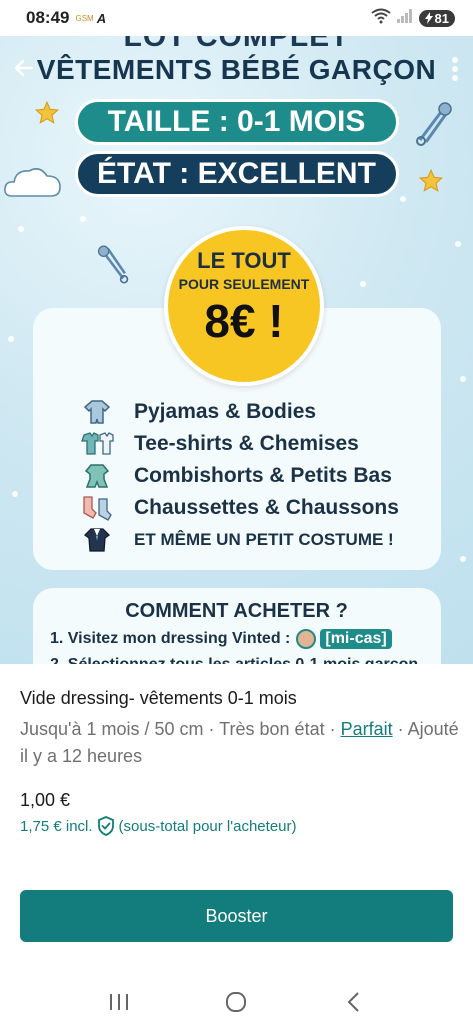 The height and width of the screenshot is (1024, 473). I want to click on more-options-button, so click(455, 72).